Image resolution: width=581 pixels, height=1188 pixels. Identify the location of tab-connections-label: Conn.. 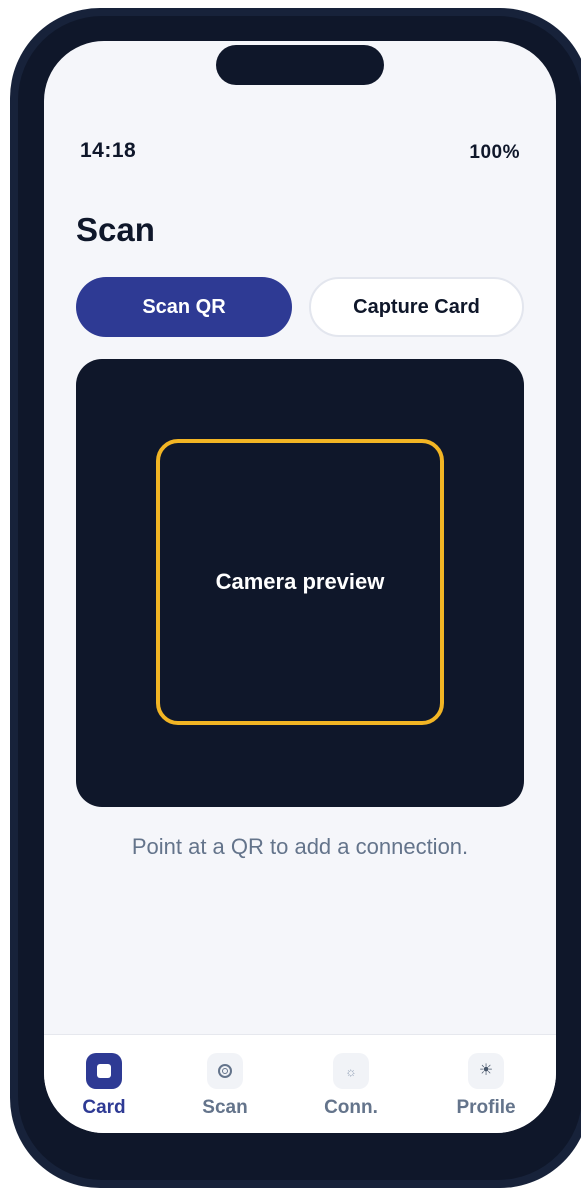
(351, 1107).